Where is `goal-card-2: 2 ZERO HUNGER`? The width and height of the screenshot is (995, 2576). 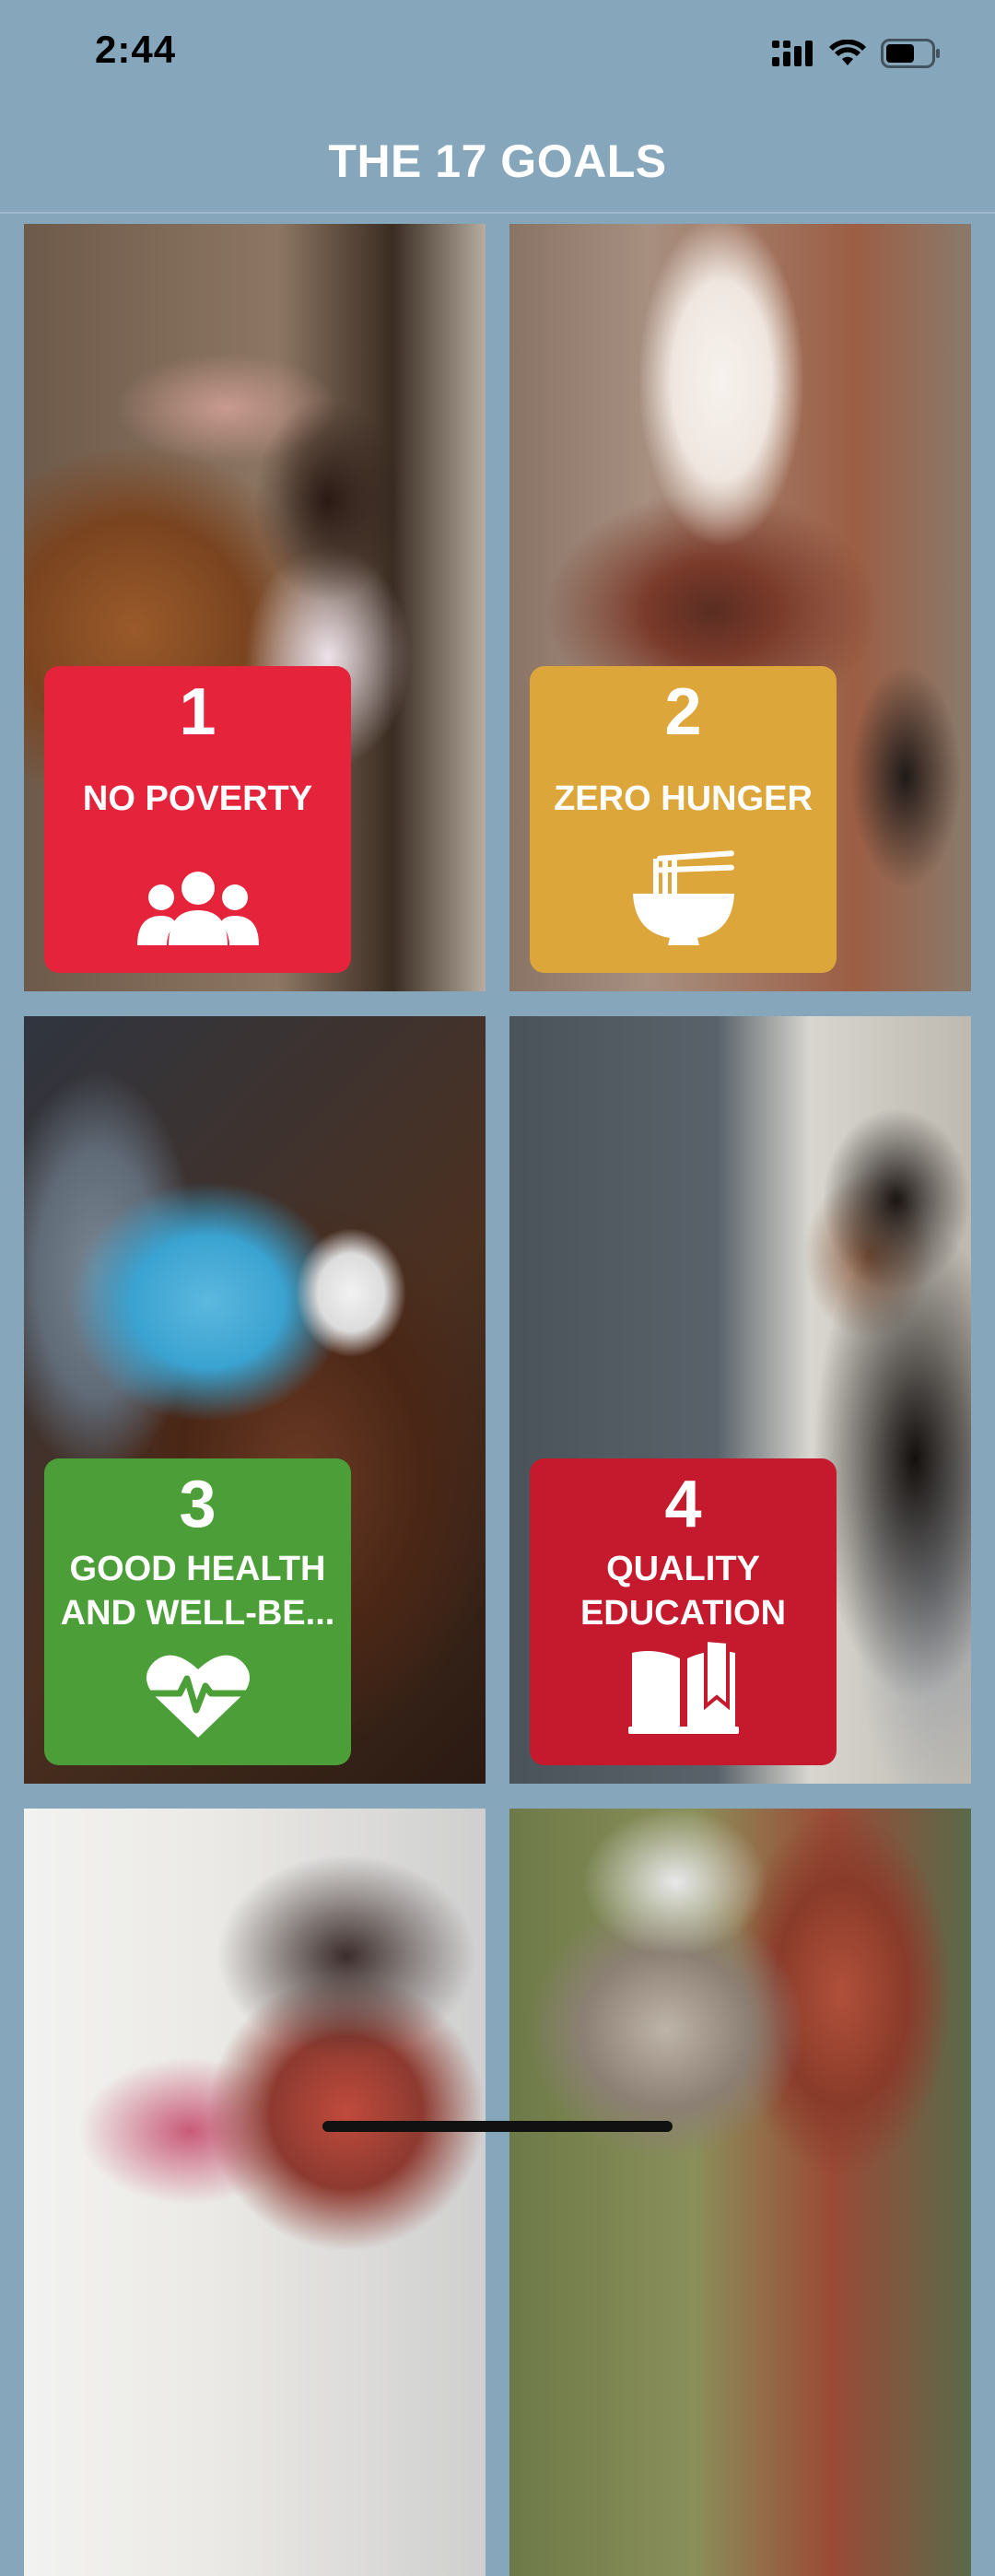 goal-card-2: 2 ZERO HUNGER is located at coordinates (683, 819).